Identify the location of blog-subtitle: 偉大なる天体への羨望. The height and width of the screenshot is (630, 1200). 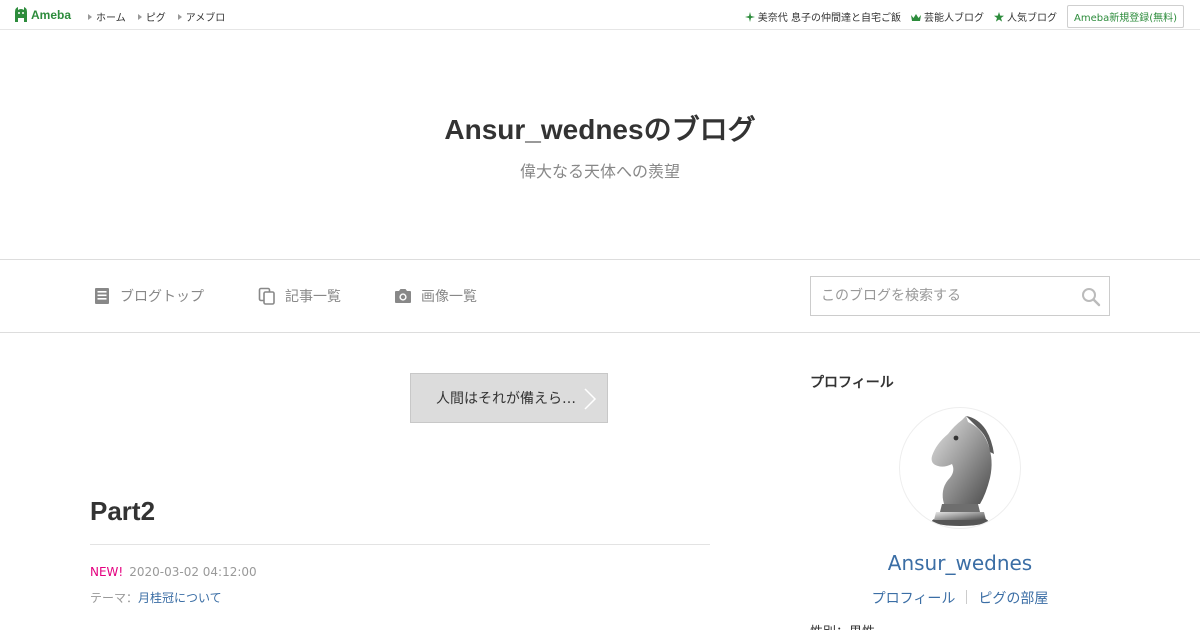
(599, 171).